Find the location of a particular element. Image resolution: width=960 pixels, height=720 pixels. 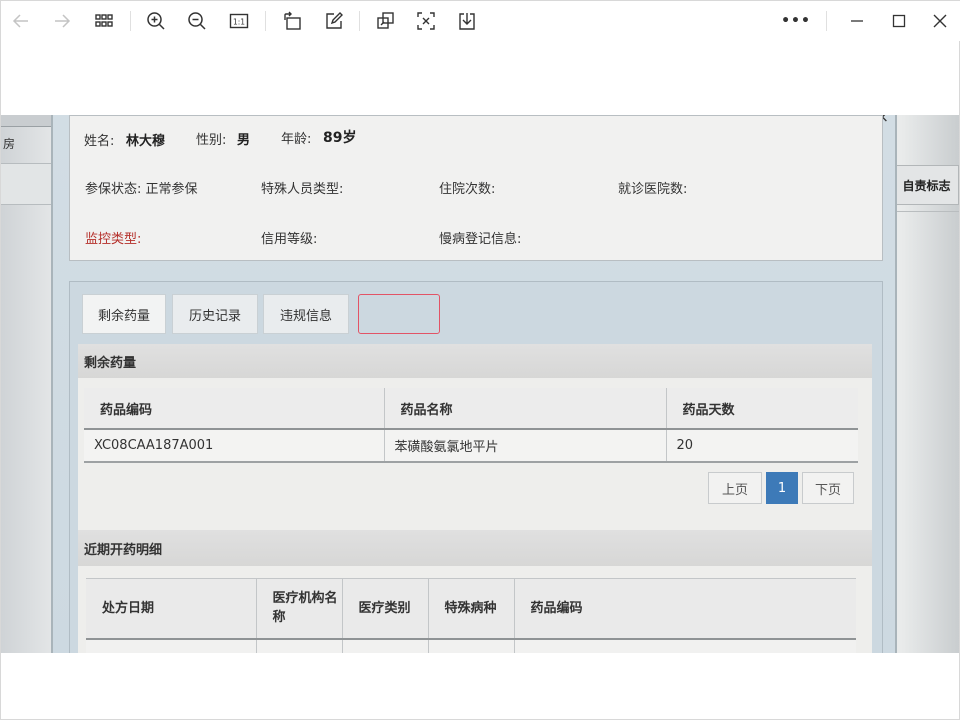

background-row-divider is located at coordinates (926, 211).